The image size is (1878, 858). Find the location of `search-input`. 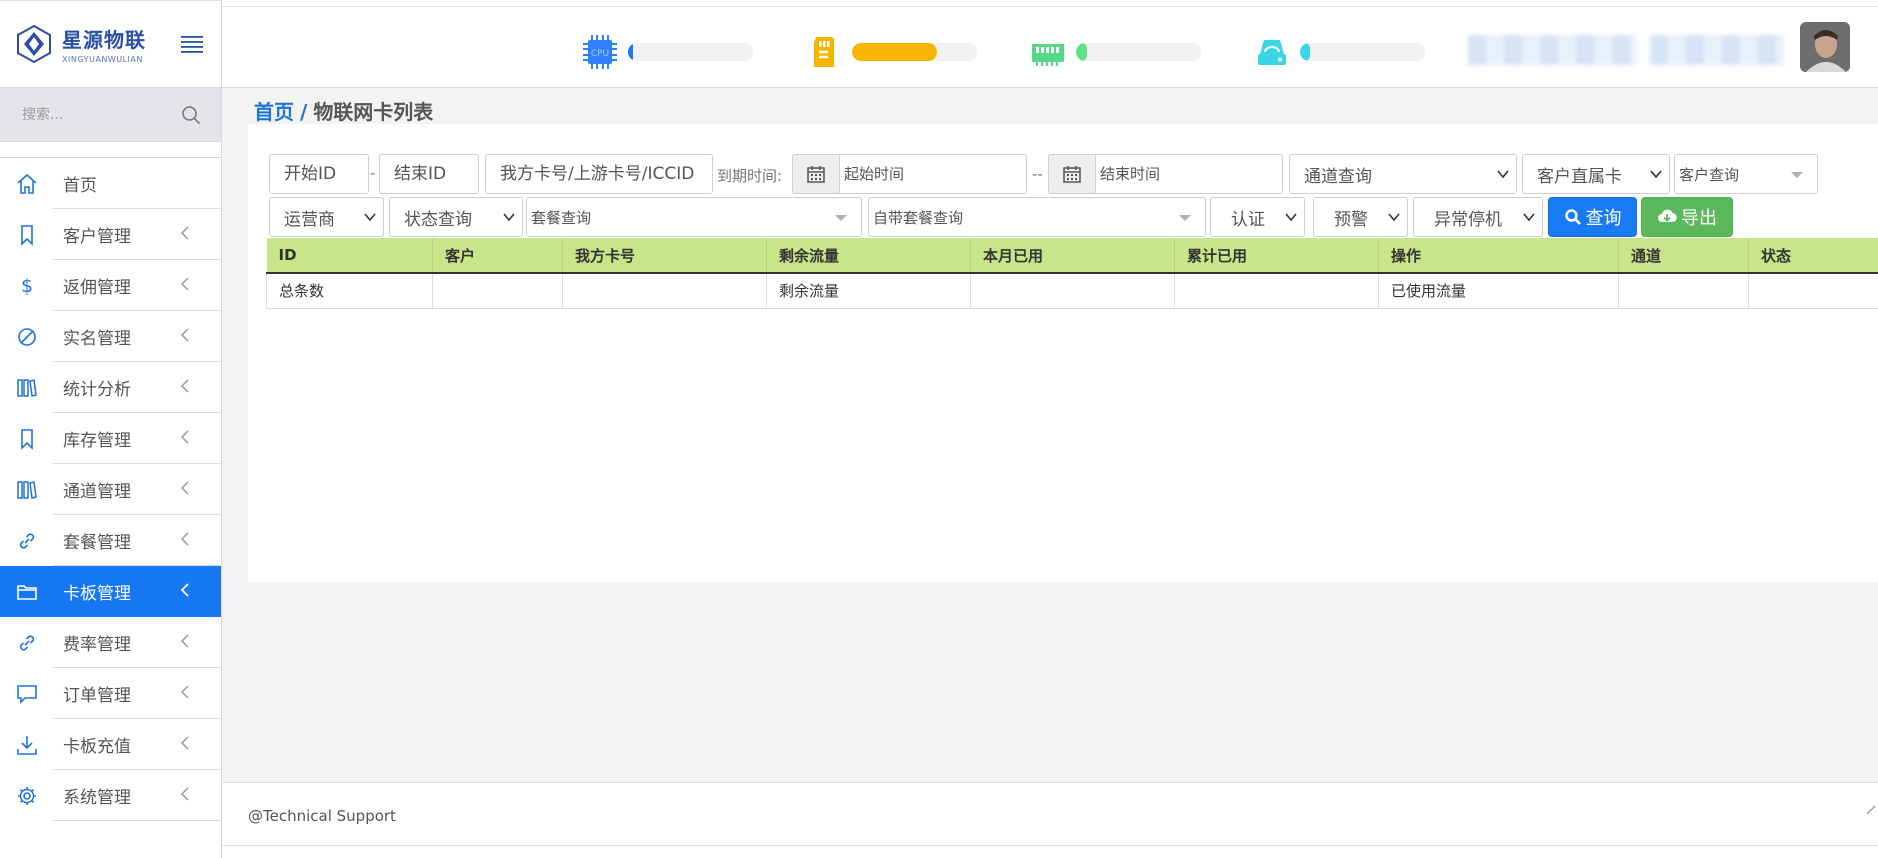

search-input is located at coordinates (97, 114).